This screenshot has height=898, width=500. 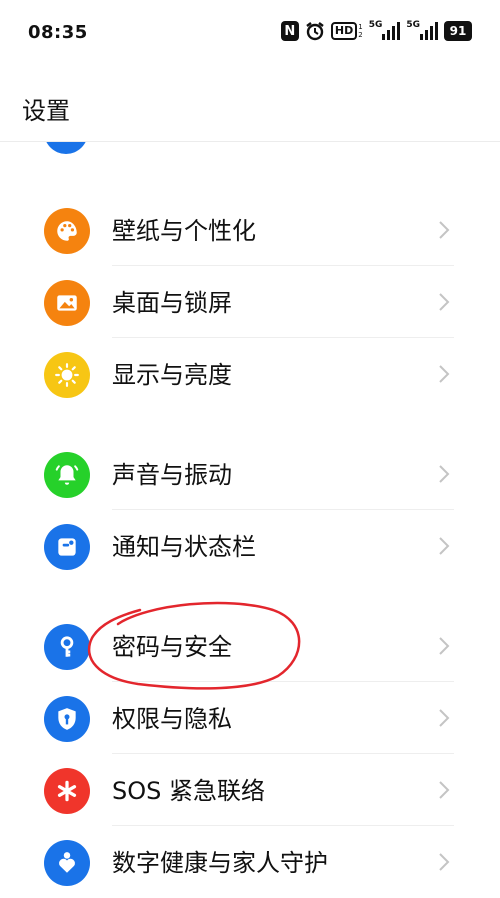 I want to click on nfc-icon: N, so click(x=289, y=31).